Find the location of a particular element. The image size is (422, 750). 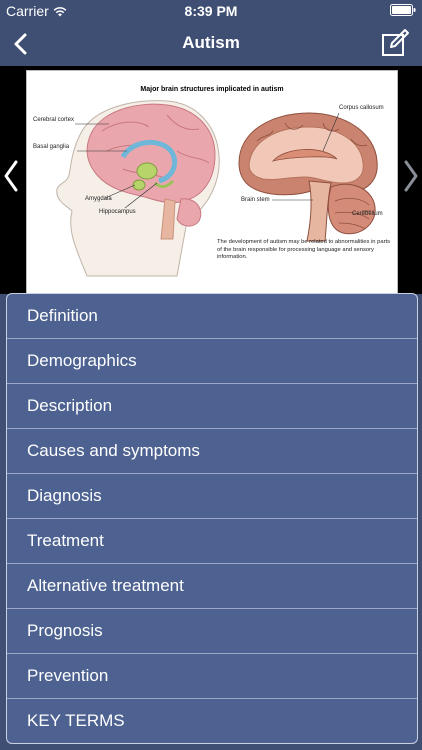

status-time: 8:39 PM is located at coordinates (211, 11).